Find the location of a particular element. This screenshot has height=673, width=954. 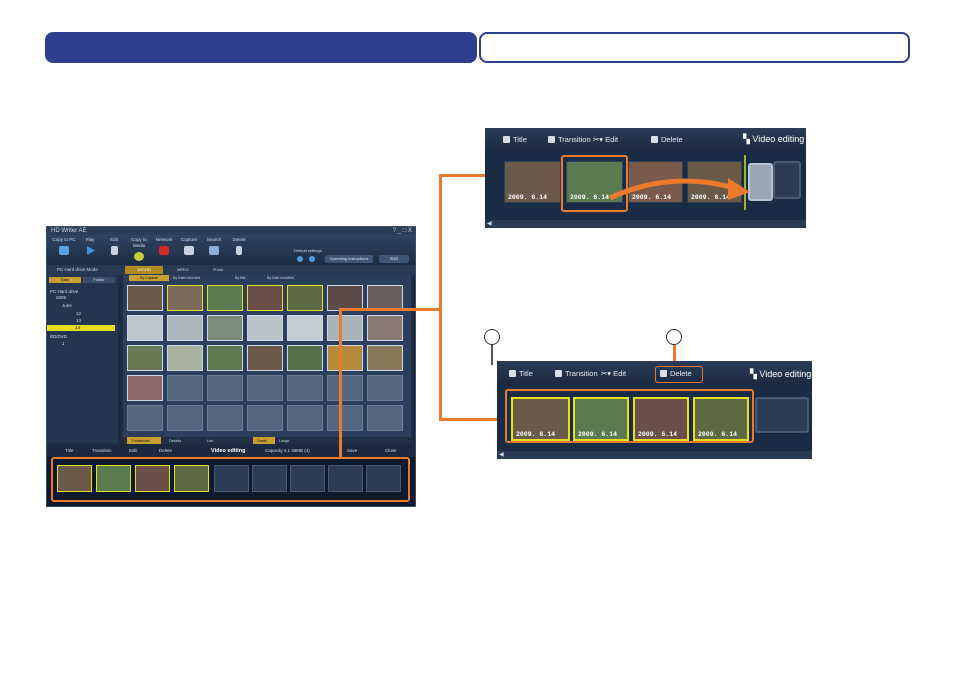

tab-avchd: AVCHD is located at coordinates (144, 270).